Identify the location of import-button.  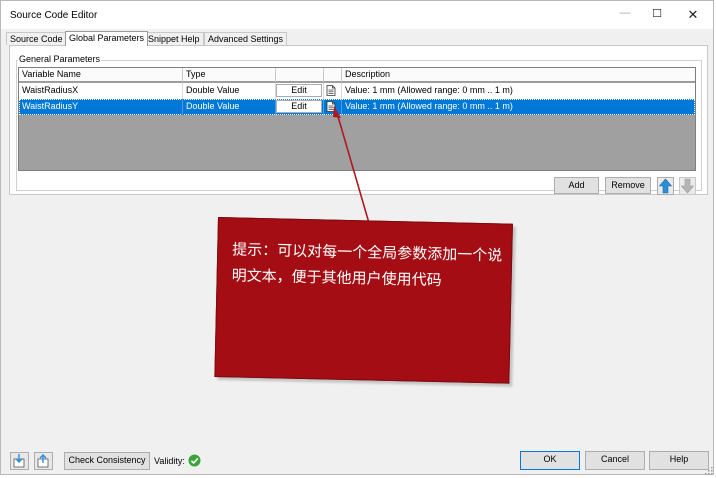
(19, 461).